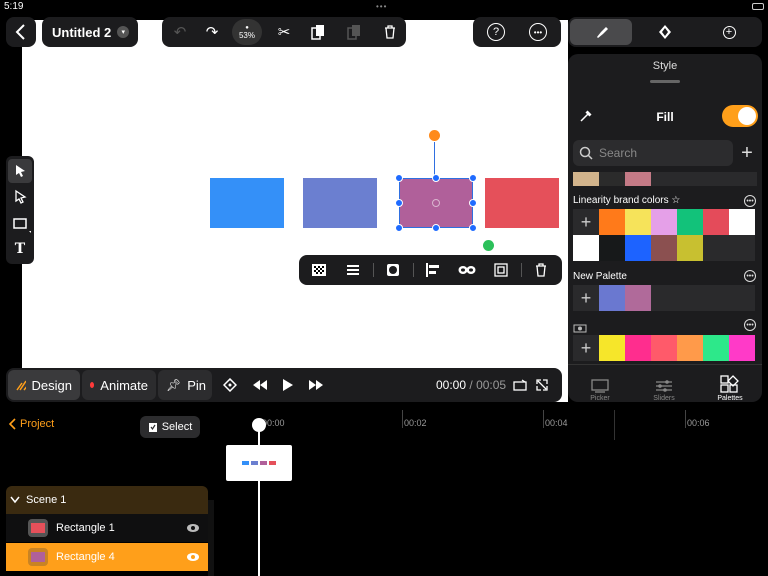 The height and width of the screenshot is (576, 768). I want to click on add-color-icon: +, so click(747, 153).